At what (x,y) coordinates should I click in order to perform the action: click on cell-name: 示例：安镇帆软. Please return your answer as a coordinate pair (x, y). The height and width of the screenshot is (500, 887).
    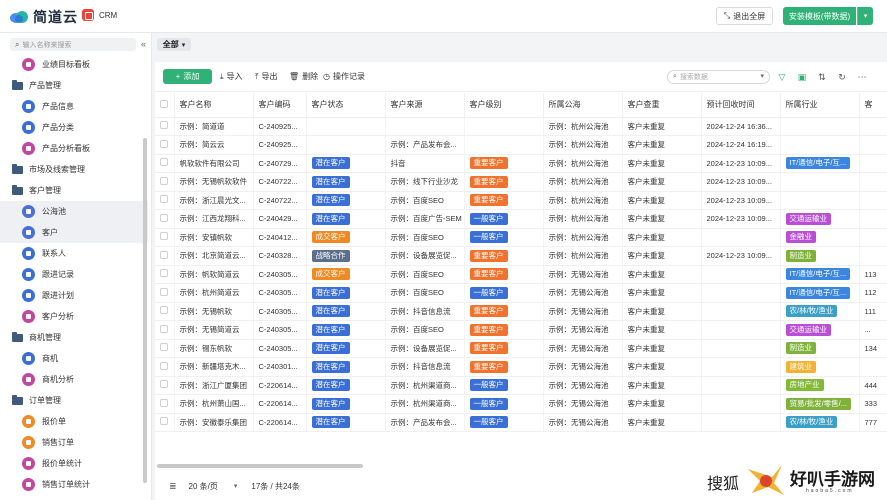
    Looking at the image, I should click on (214, 237).